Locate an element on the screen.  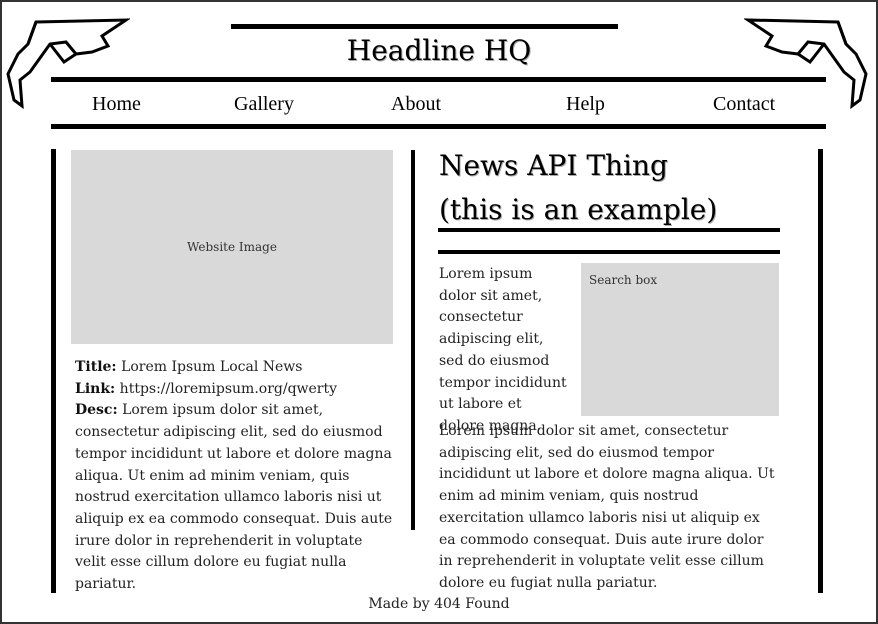
link-key: Link: is located at coordinates (95, 388).